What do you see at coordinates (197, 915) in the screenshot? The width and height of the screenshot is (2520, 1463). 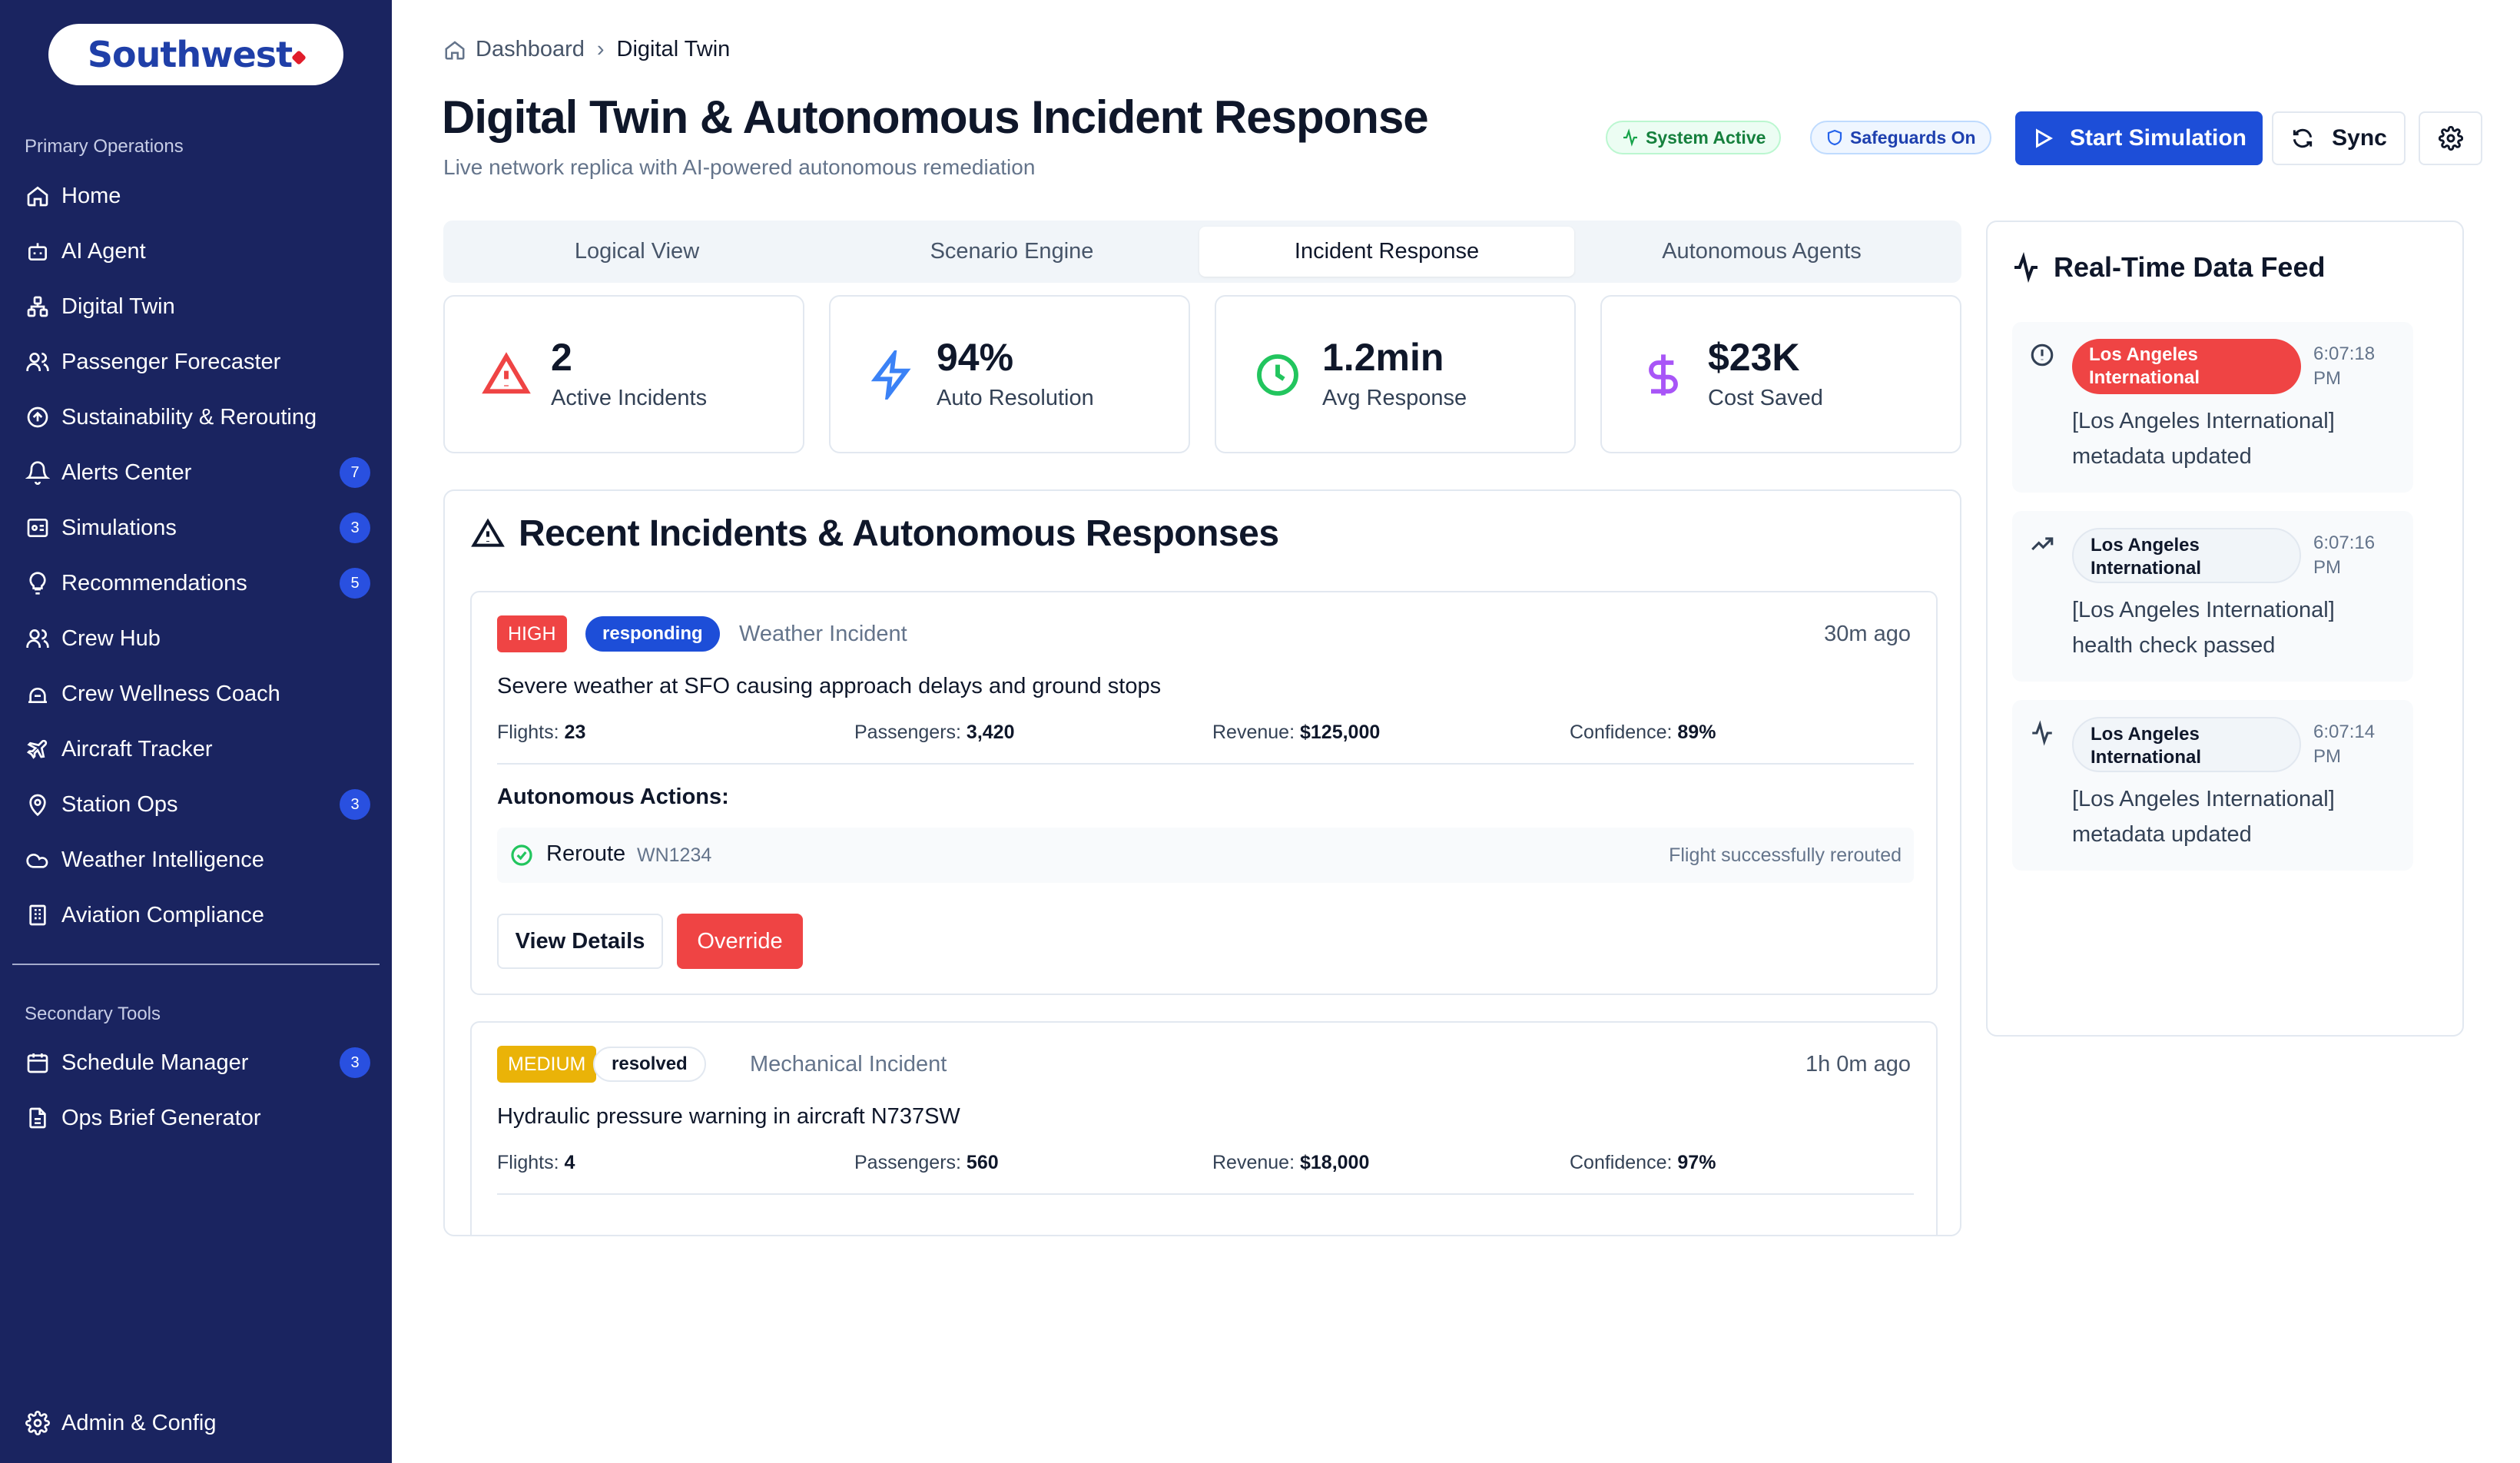 I see `sidebar-item-aviation-compliance: Aviation Compliance` at bounding box center [197, 915].